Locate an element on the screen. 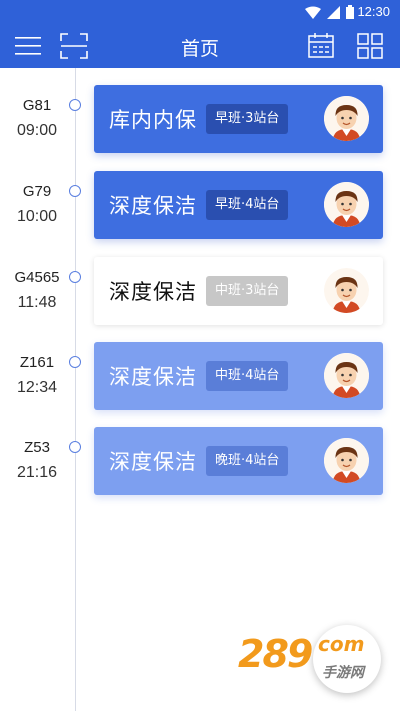  calendar-icon is located at coordinates (321, 45).